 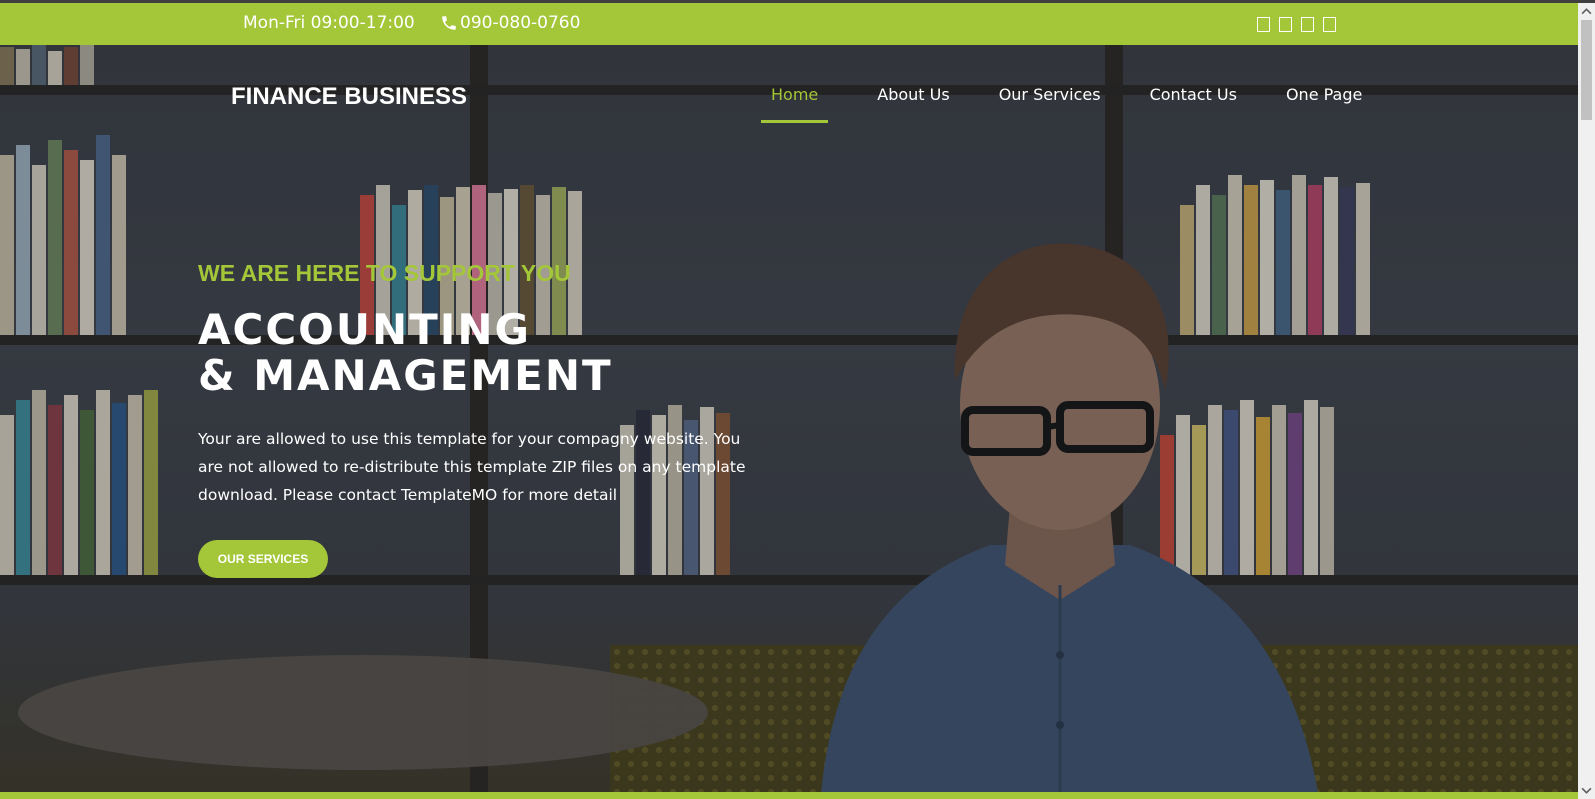 I want to click on hero-headline: ACCOUNTING & MANAGEMENT, so click(x=405, y=353).